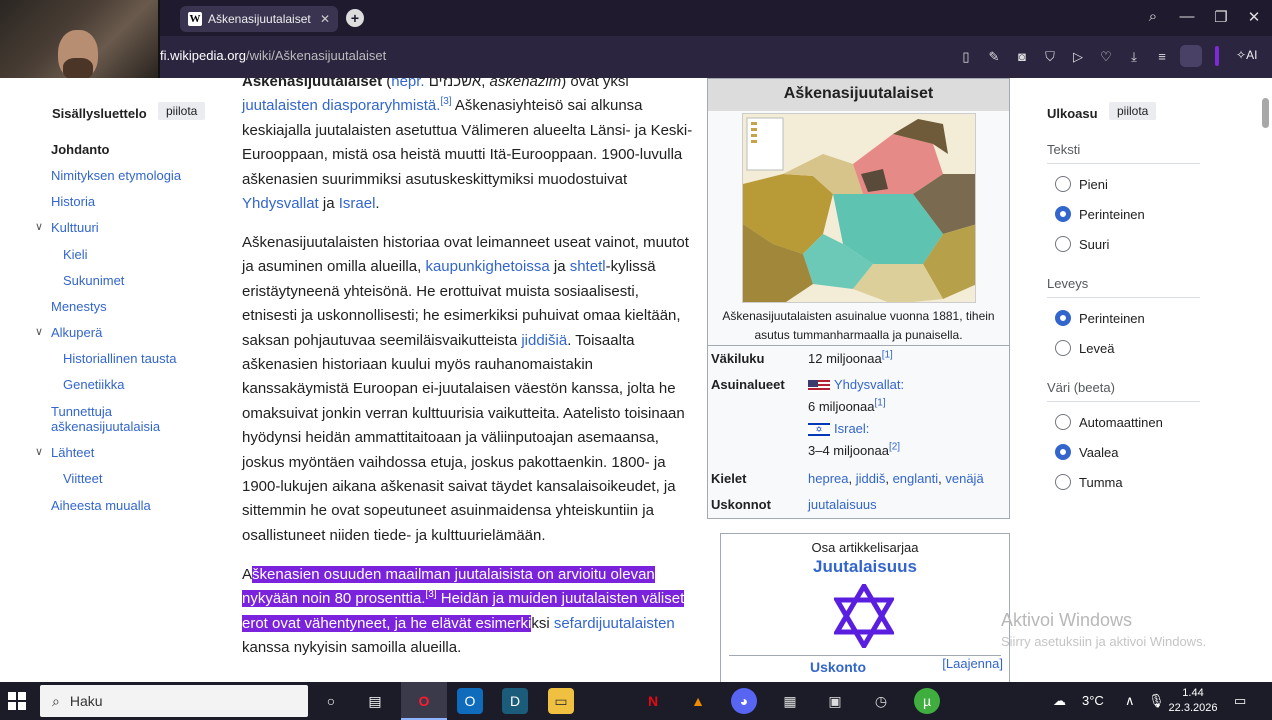  Describe the element at coordinates (869, 384) in the screenshot. I see `link-region-yhdysvallat: Yhdysvallat:` at that location.